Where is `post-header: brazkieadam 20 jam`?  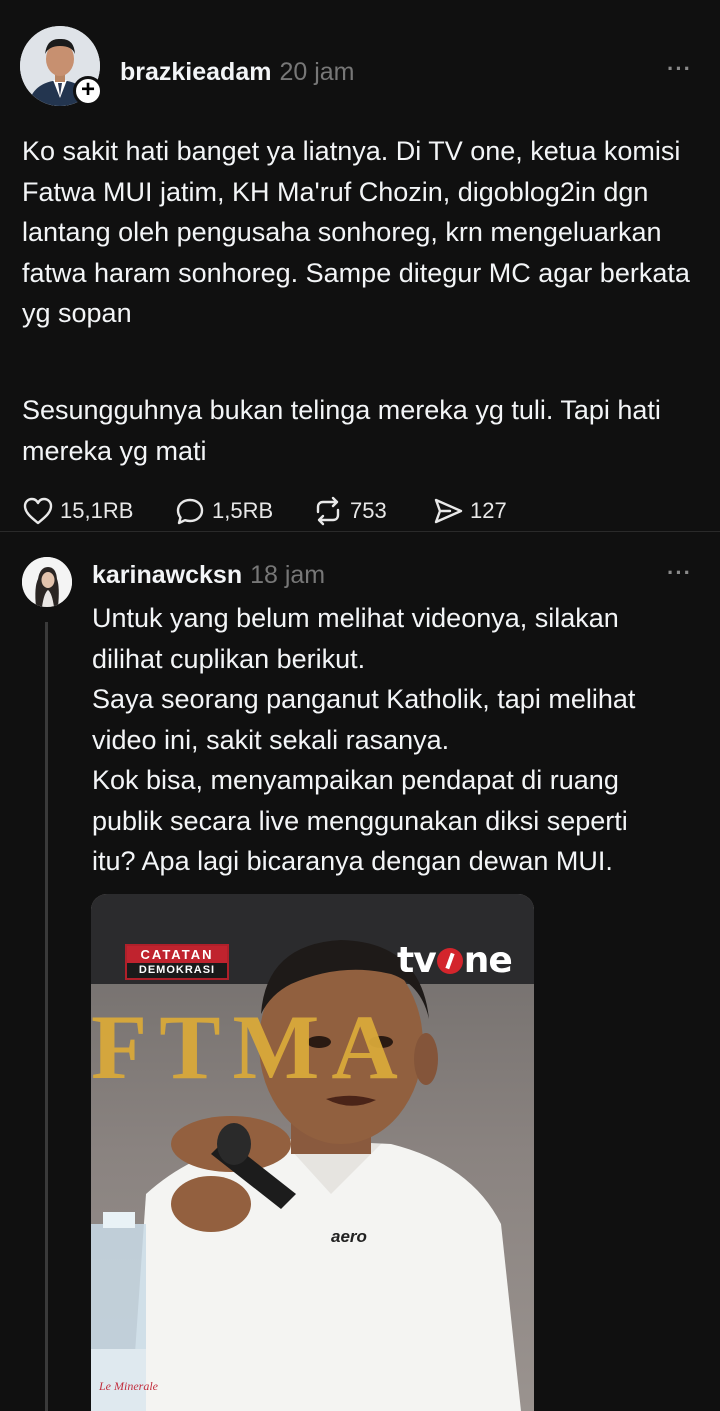 post-header: brazkieadam 20 jam is located at coordinates (237, 72).